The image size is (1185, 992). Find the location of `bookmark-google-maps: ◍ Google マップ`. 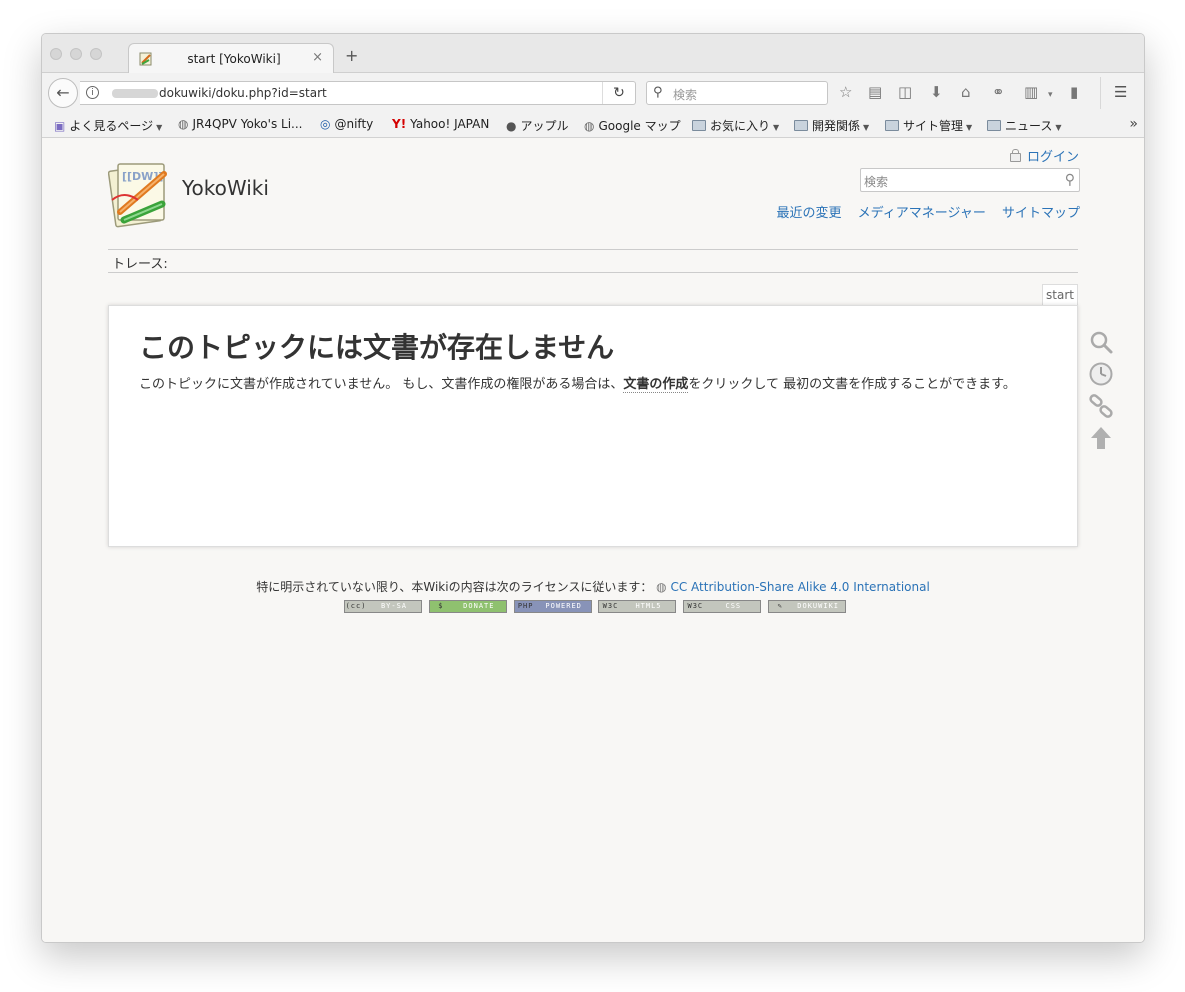

bookmark-google-maps: ◍ Google マップ is located at coordinates (632, 125).